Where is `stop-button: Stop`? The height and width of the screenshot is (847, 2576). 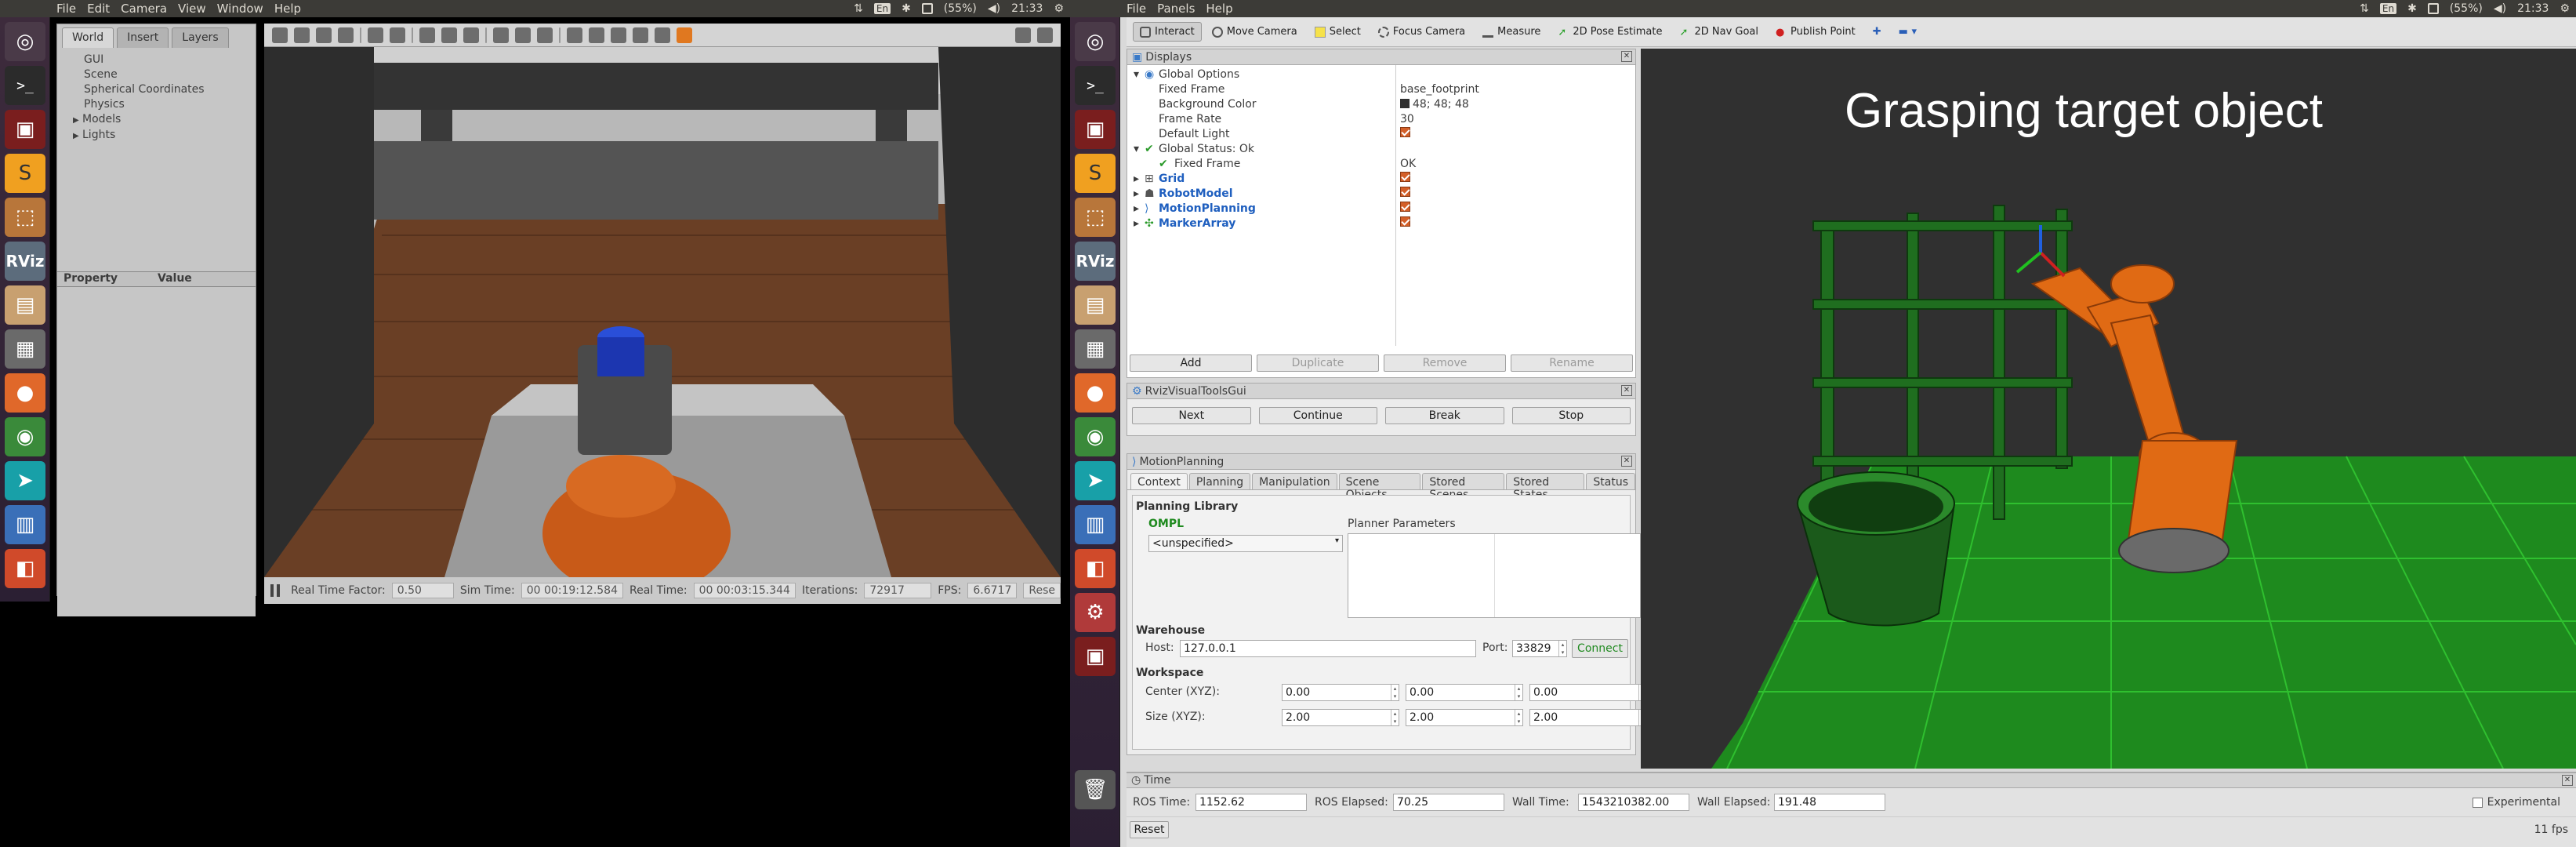 stop-button: Stop is located at coordinates (1571, 415).